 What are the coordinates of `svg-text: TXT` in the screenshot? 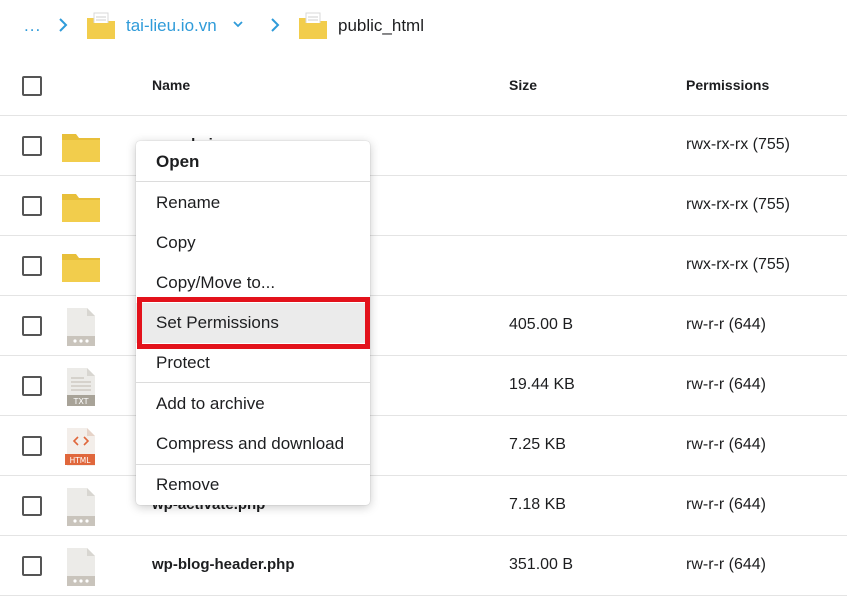 It's located at (80, 401).